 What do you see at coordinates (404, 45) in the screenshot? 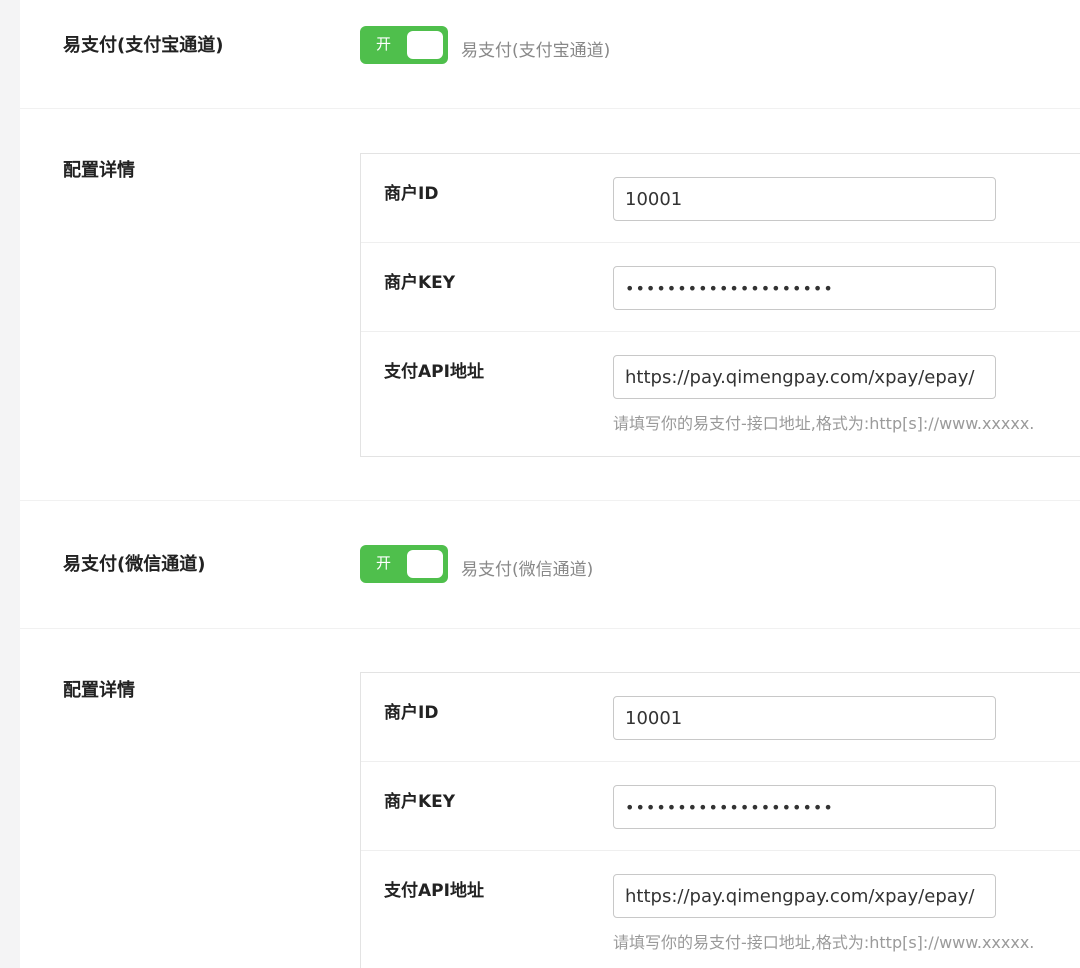
I see `alipay-channel-toggle: 开` at bounding box center [404, 45].